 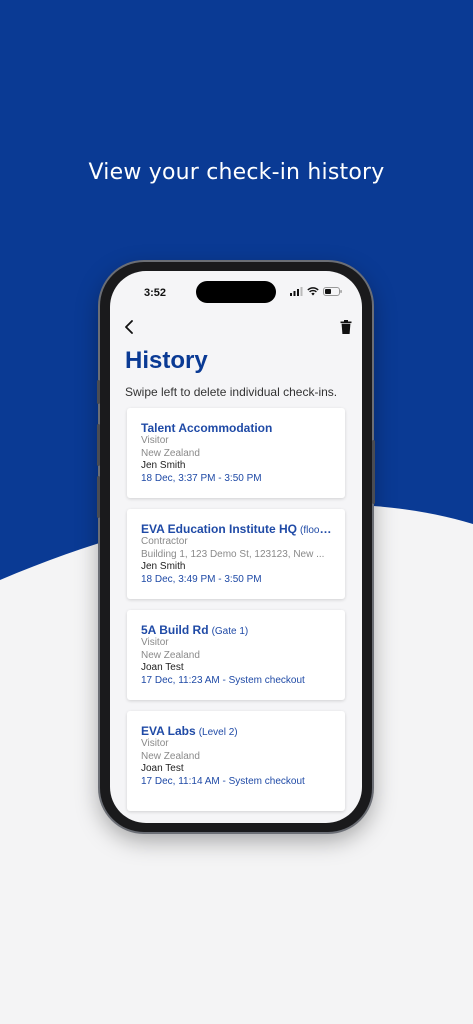 I want to click on checkin-site-name: Talent Accommodation, so click(x=207, y=428).